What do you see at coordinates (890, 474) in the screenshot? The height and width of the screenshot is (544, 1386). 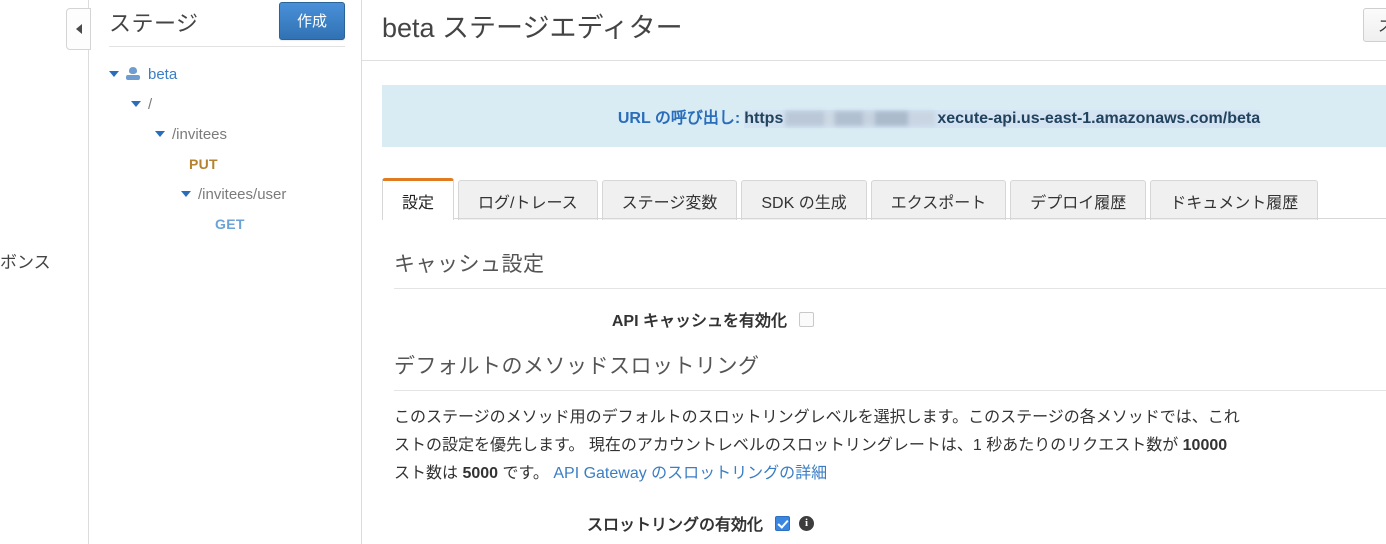 I see `throttling-description-line-3: スト数は 5000 です。 API Gateway のスロットリングの詳細` at bounding box center [890, 474].